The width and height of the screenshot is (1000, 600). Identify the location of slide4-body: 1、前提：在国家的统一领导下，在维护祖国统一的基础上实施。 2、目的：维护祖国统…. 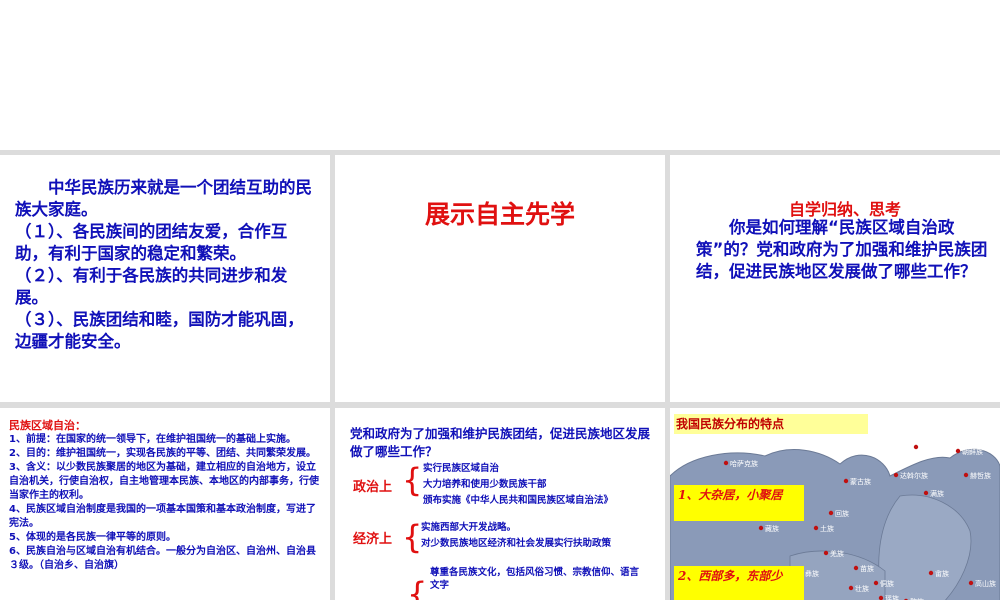
(165, 503).